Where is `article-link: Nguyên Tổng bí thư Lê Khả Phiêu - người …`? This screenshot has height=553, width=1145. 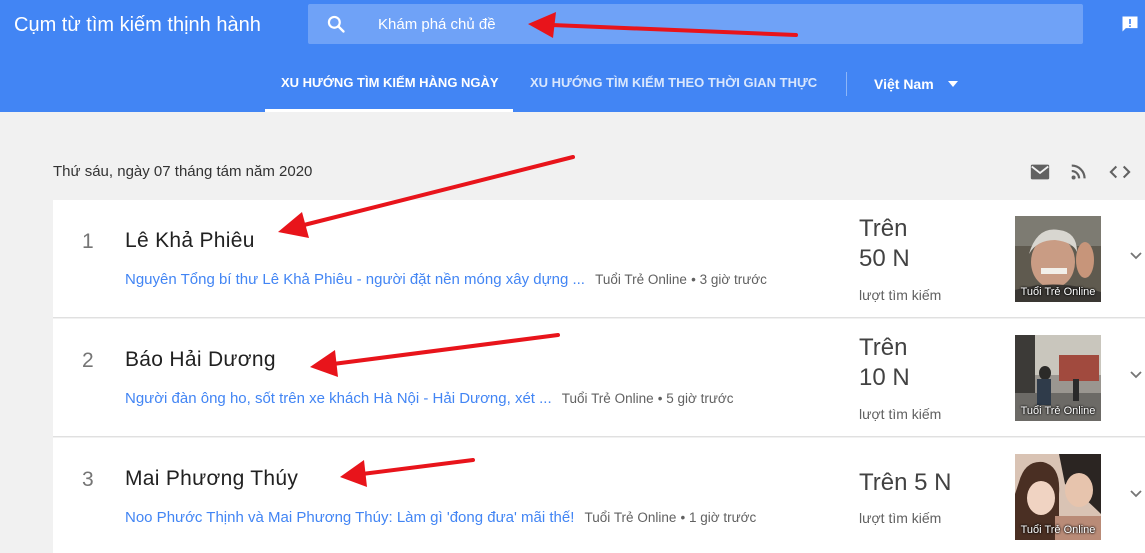 article-link: Nguyên Tổng bí thư Lê Khả Phiêu - người … is located at coordinates (355, 279).